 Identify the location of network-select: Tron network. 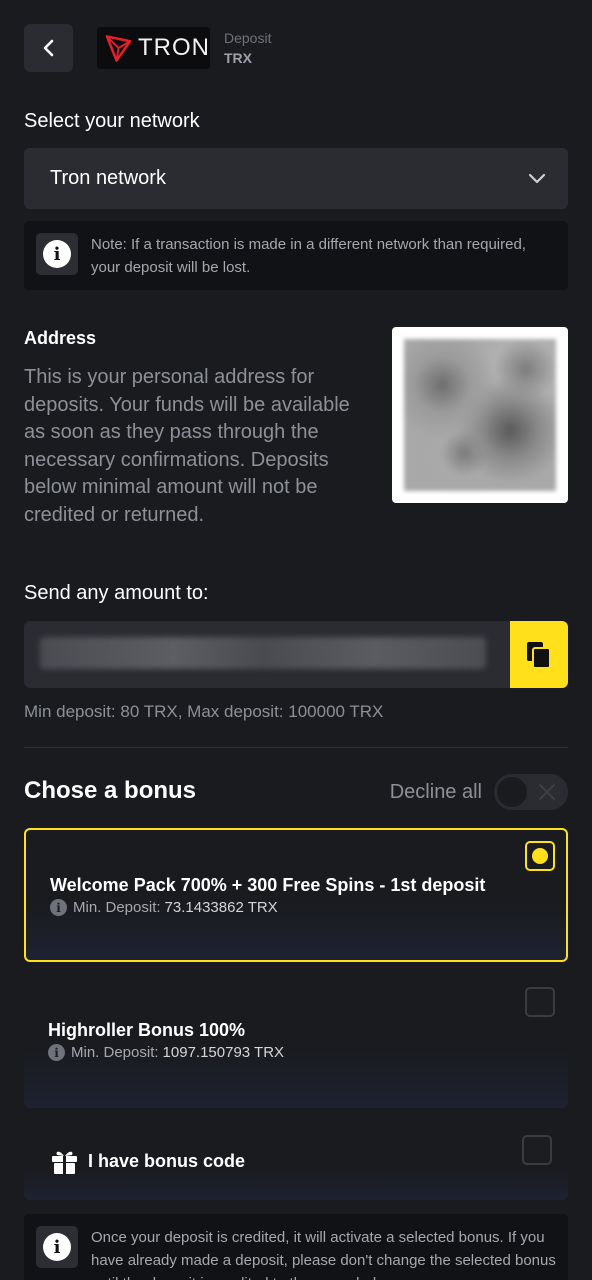
(296, 178).